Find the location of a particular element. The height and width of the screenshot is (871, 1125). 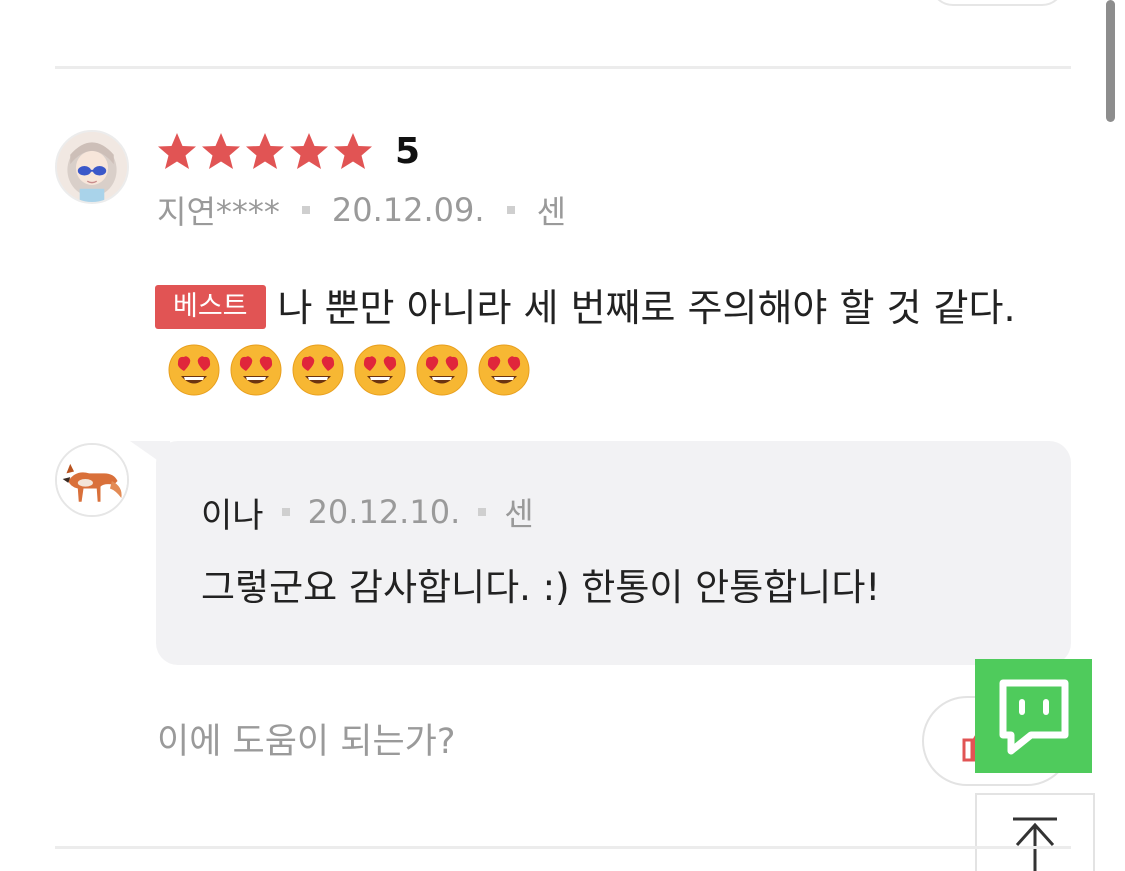

previous-like-button is located at coordinates (997, 3).